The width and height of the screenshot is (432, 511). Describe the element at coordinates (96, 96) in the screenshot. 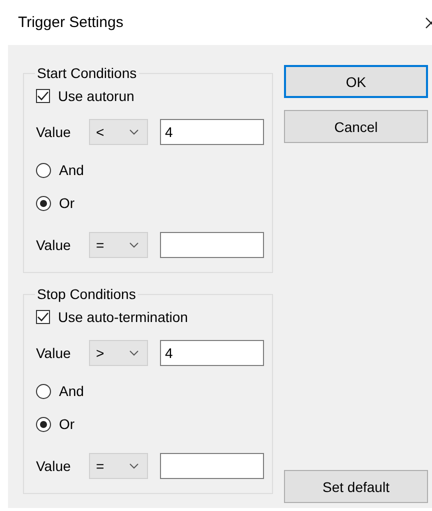

I see `checkbox-label: Use autorun` at that location.